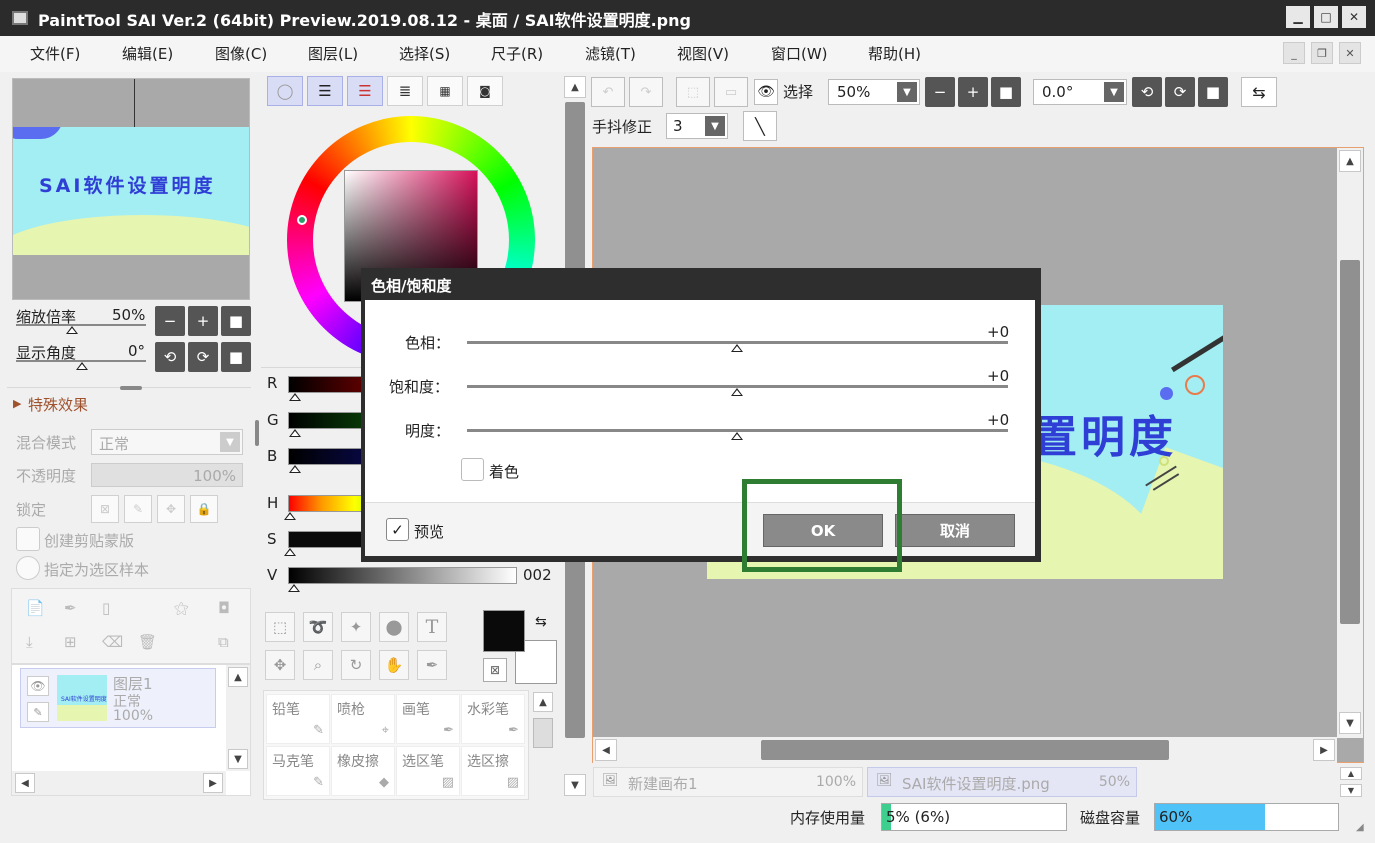 The height and width of the screenshot is (843, 1375). Describe the element at coordinates (170, 357) in the screenshot. I see `rotate-ccw-button: ⟲` at that location.